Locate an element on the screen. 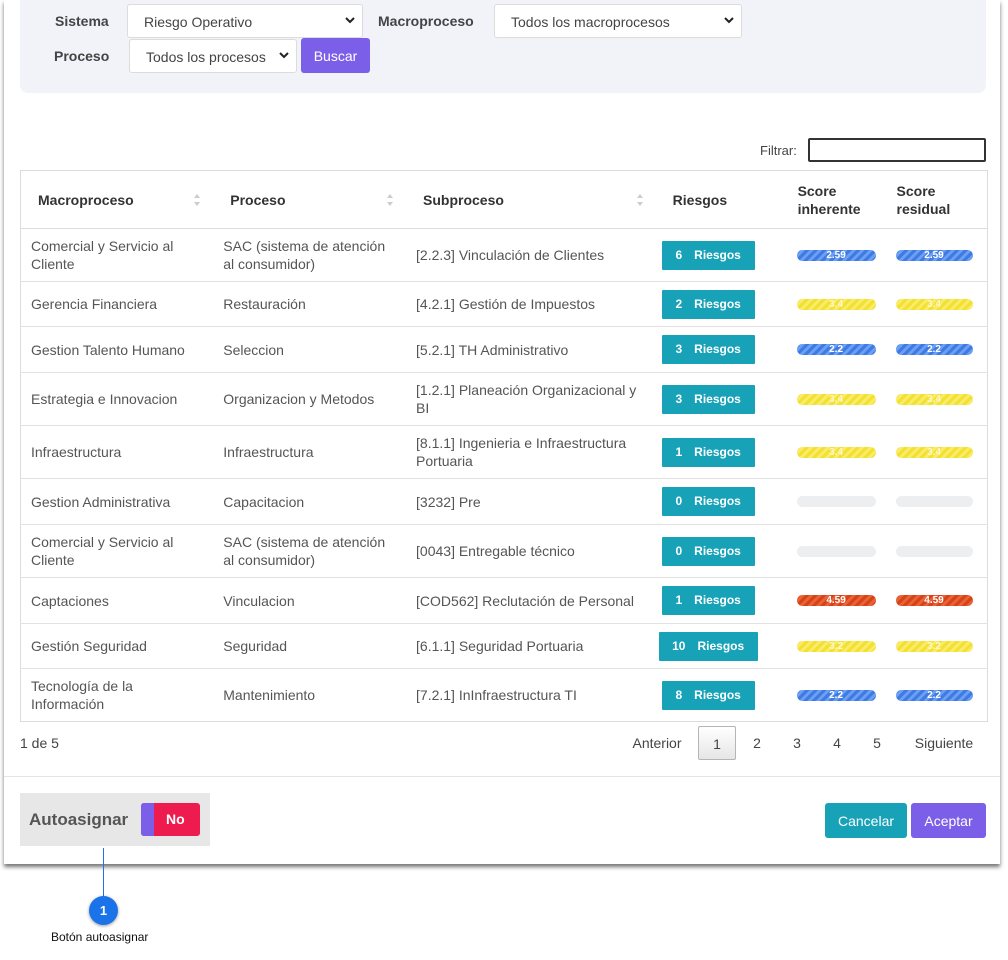 This screenshot has height=960, width=1008. pagination-page-1: 1 is located at coordinates (717, 743).